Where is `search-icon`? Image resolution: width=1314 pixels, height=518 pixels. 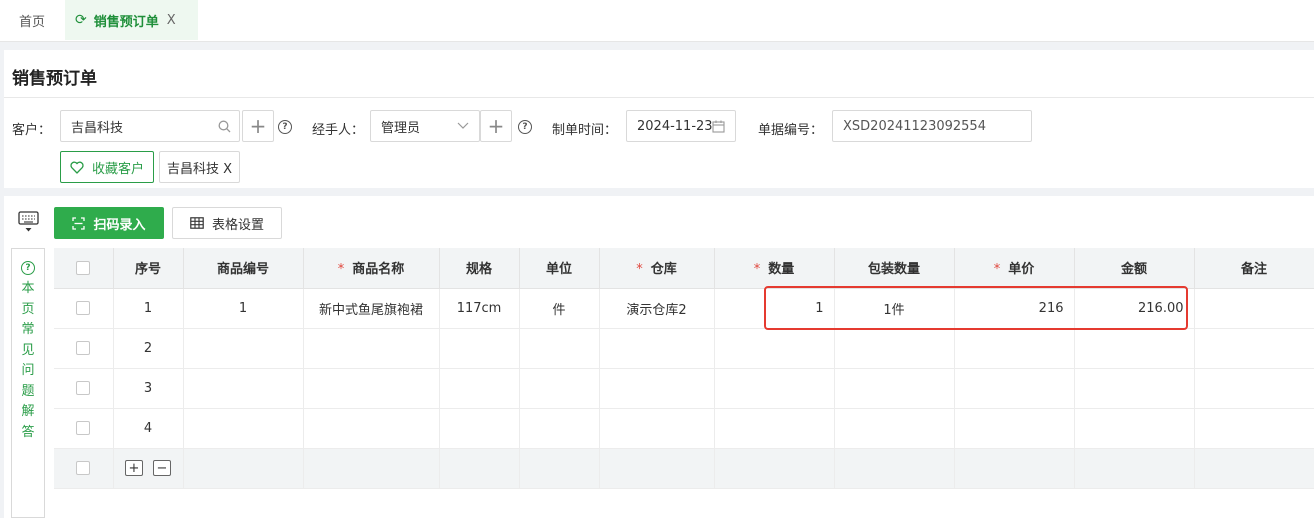
search-icon is located at coordinates (224, 126).